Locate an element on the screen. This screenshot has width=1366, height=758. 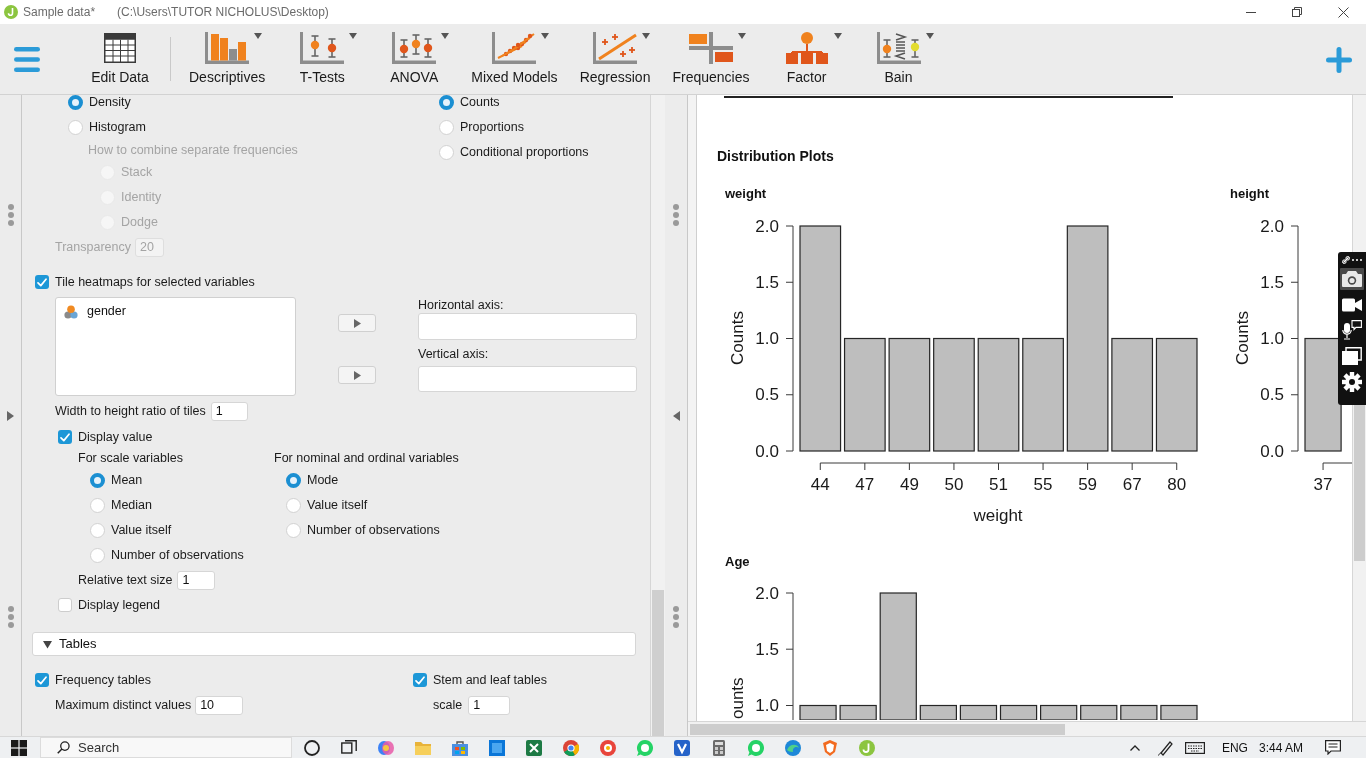
shield-icon is located at coordinates (829, 747).